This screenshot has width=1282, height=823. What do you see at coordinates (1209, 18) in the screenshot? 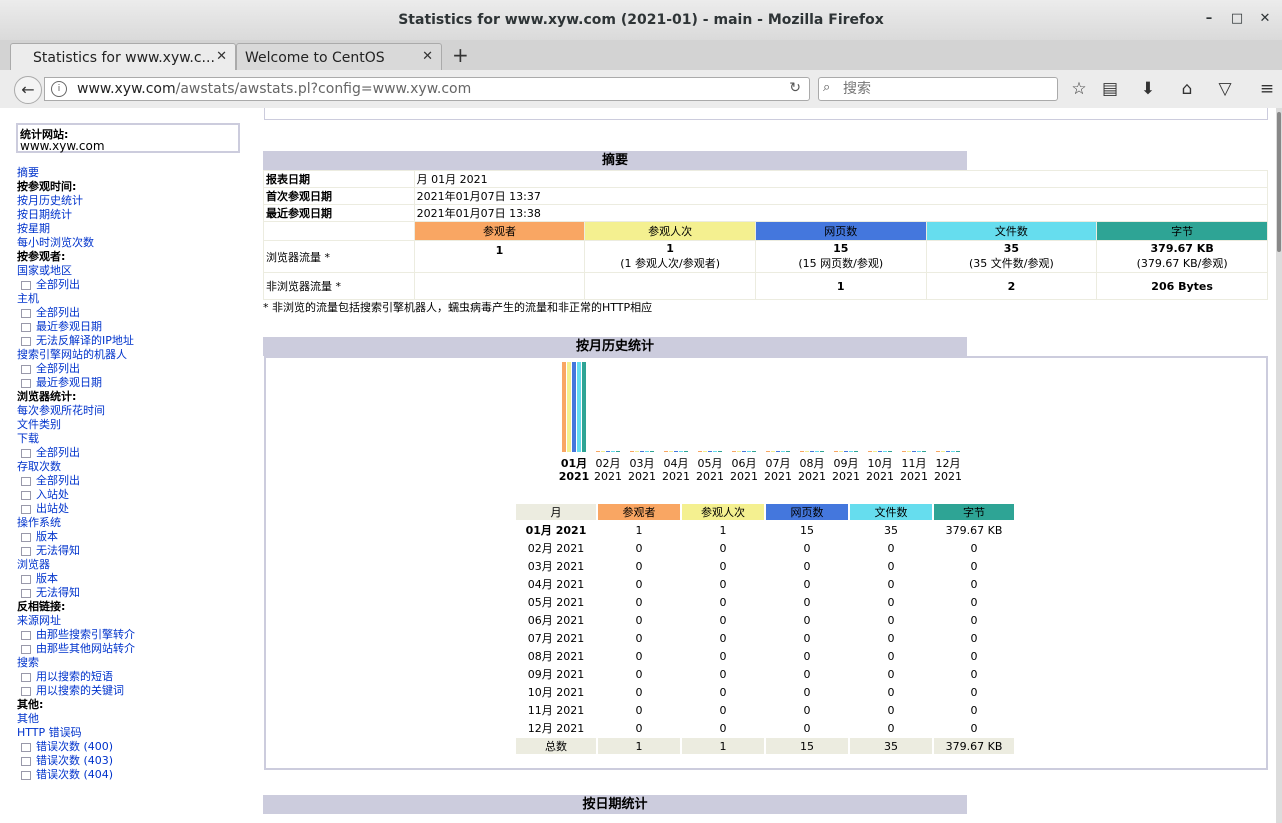
I see `minimize-button: –` at bounding box center [1209, 18].